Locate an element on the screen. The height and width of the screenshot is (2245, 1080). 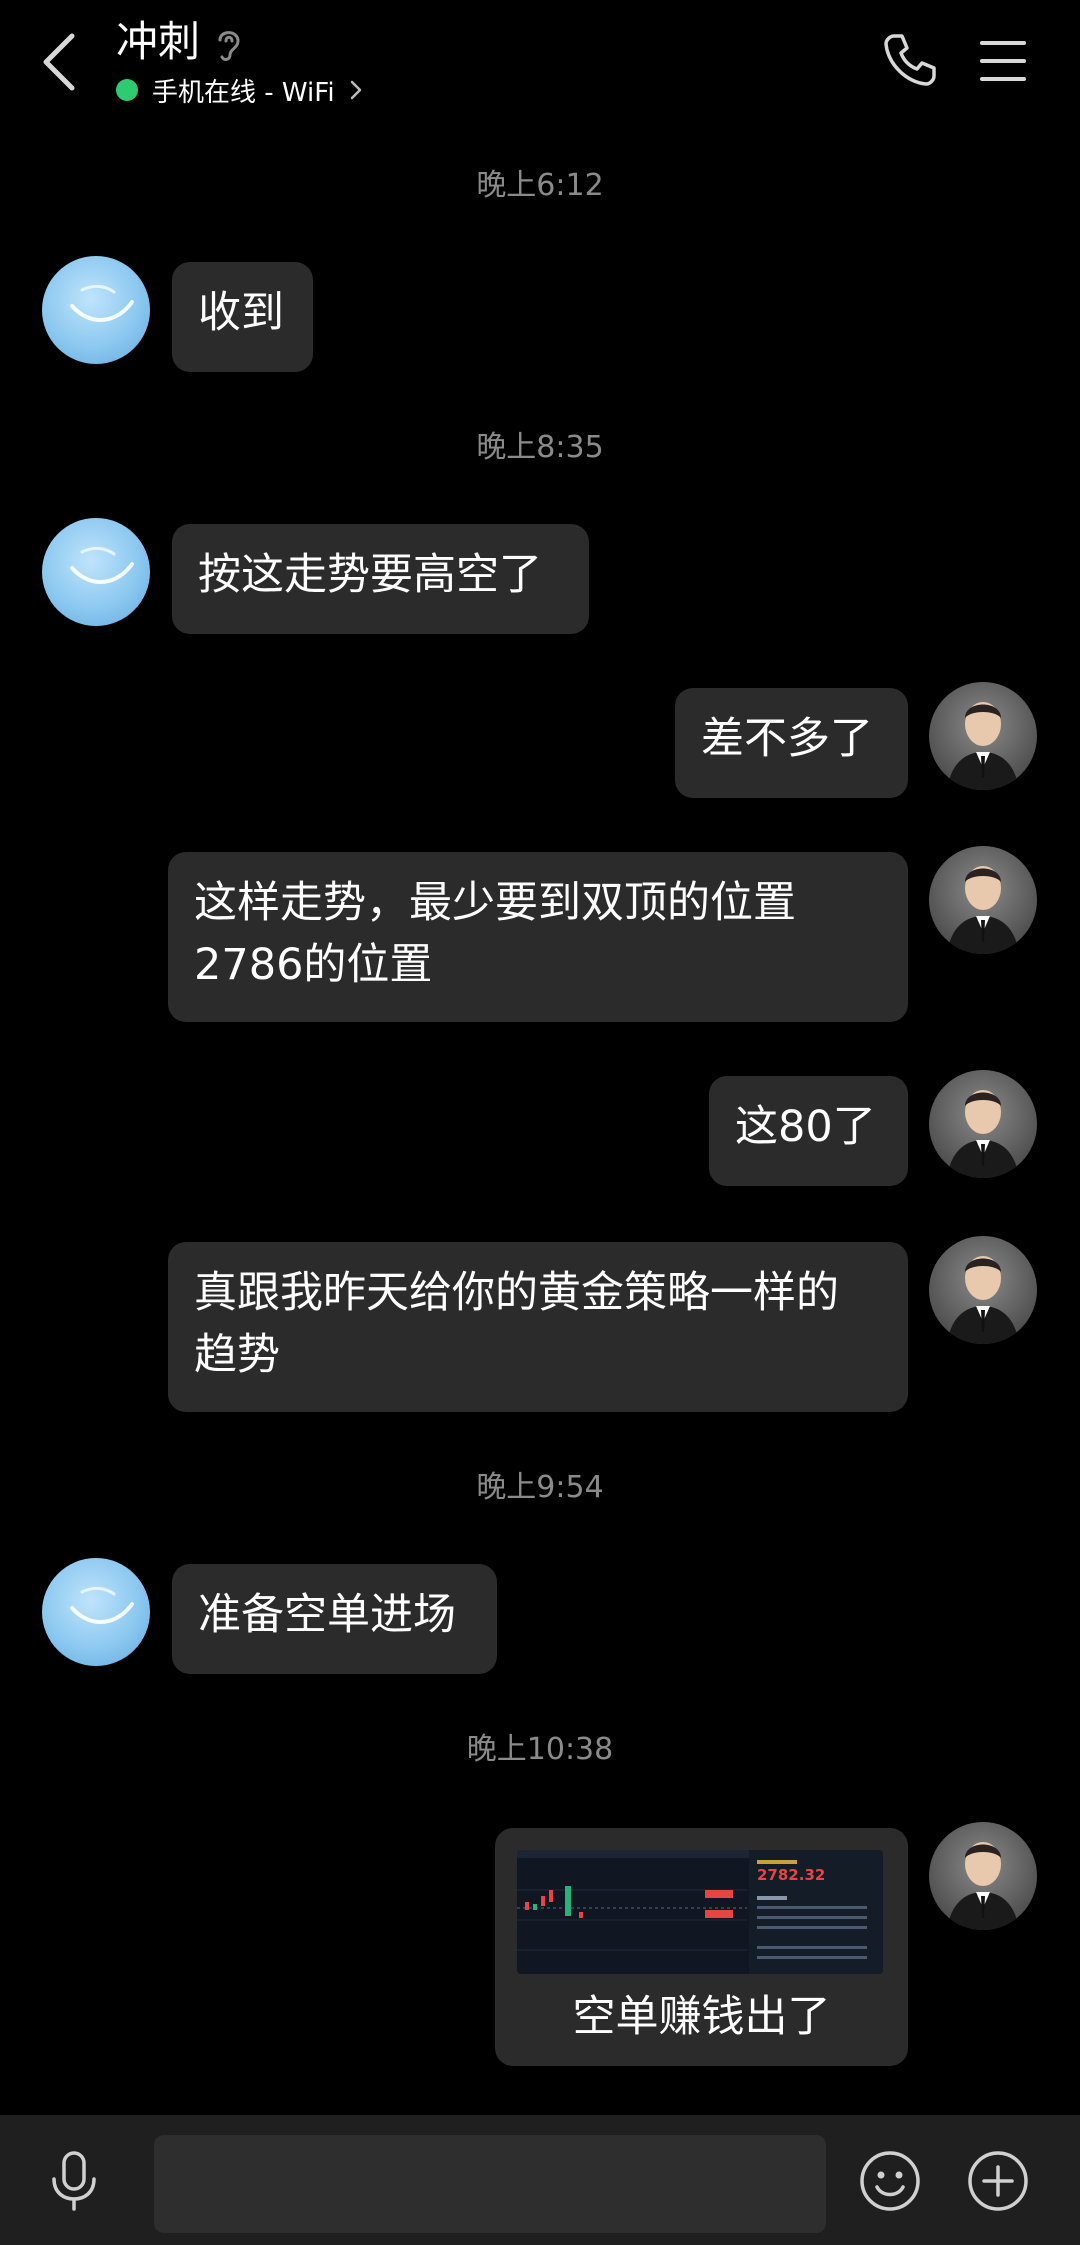
message-text: 准备空单进场 is located at coordinates (327, 1615).